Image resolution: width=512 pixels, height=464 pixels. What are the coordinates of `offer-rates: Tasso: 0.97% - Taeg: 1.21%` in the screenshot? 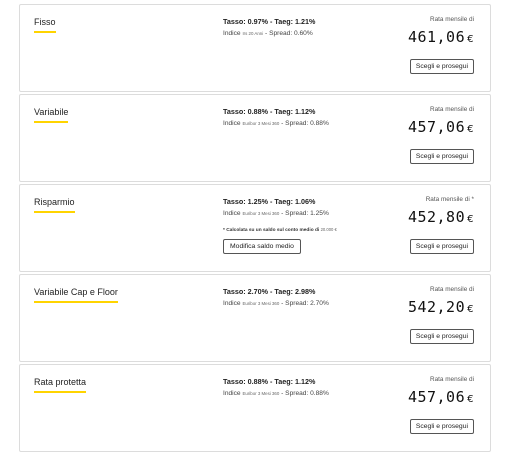 It's located at (269, 21).